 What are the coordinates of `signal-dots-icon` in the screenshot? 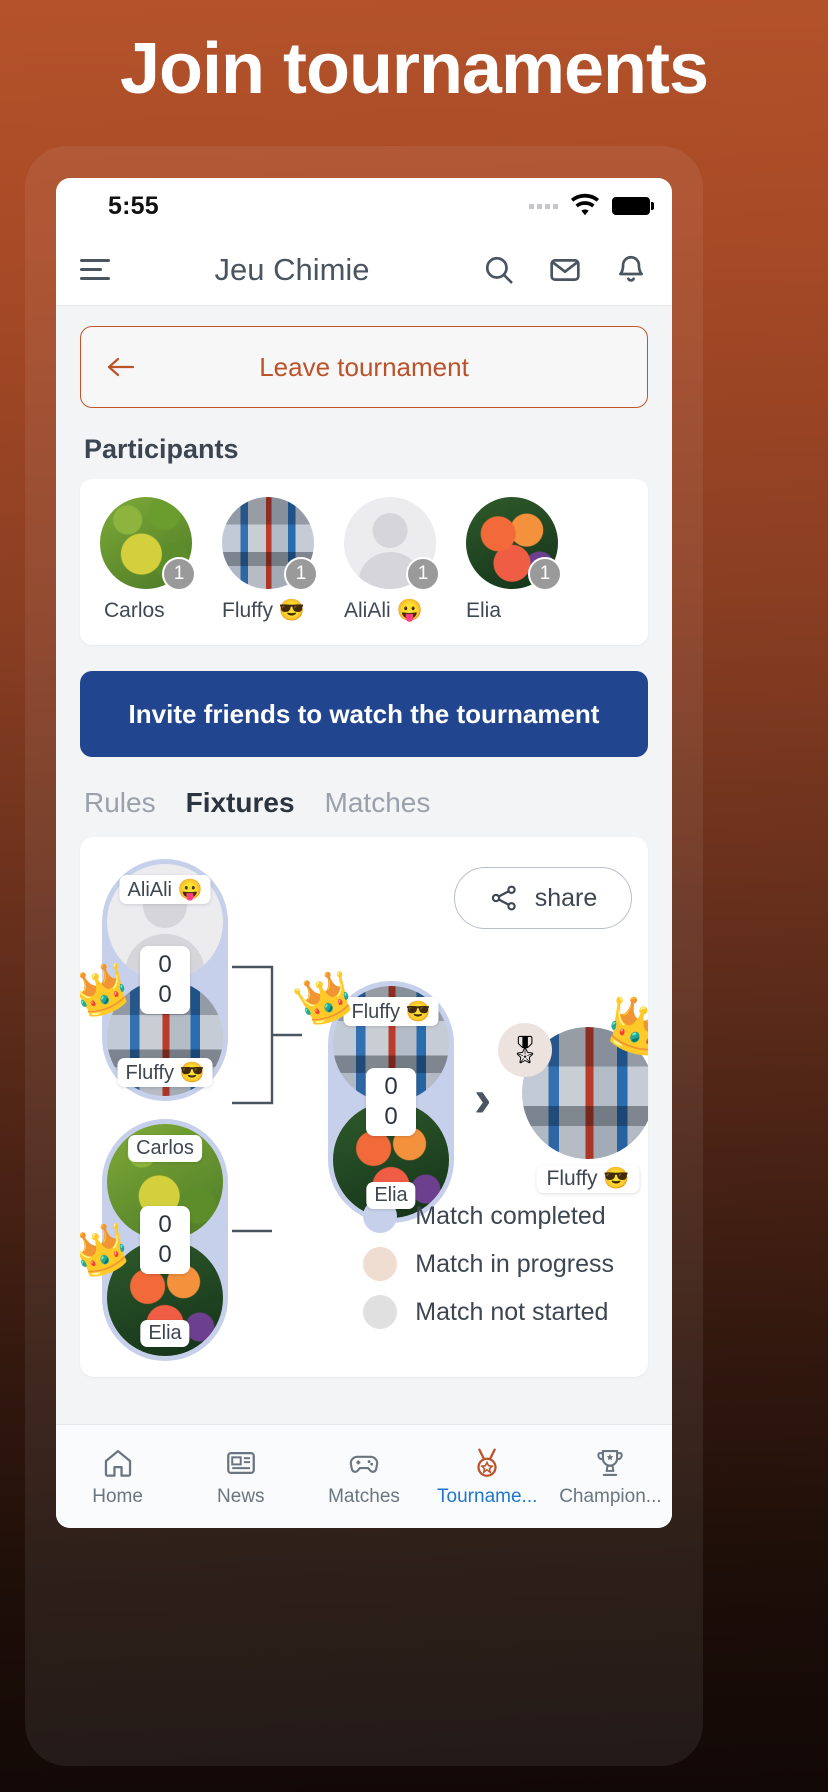 It's located at (543, 206).